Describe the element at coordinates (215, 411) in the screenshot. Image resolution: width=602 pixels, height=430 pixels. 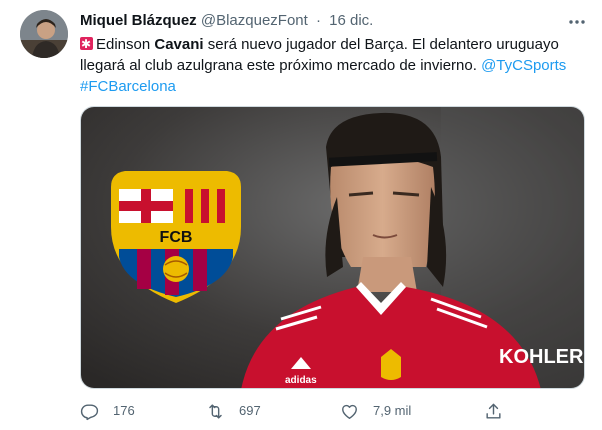
I see `retweet-icon` at that location.